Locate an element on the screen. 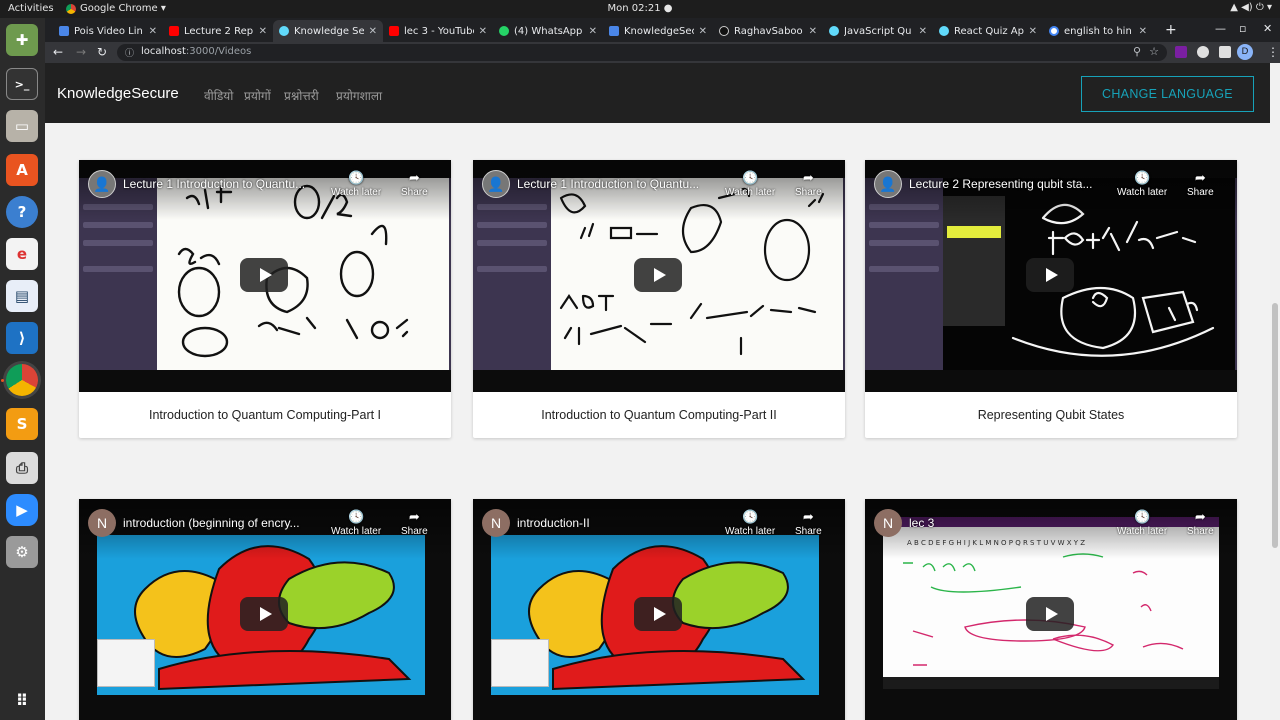  system-tray: ▲ ◀) ⏻ ▾ is located at coordinates (1251, 7).